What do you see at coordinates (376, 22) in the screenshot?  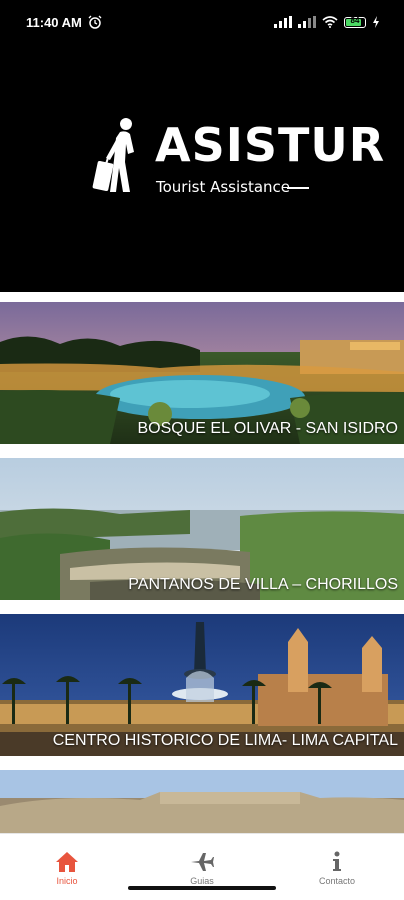 I see `charging-icon` at bounding box center [376, 22].